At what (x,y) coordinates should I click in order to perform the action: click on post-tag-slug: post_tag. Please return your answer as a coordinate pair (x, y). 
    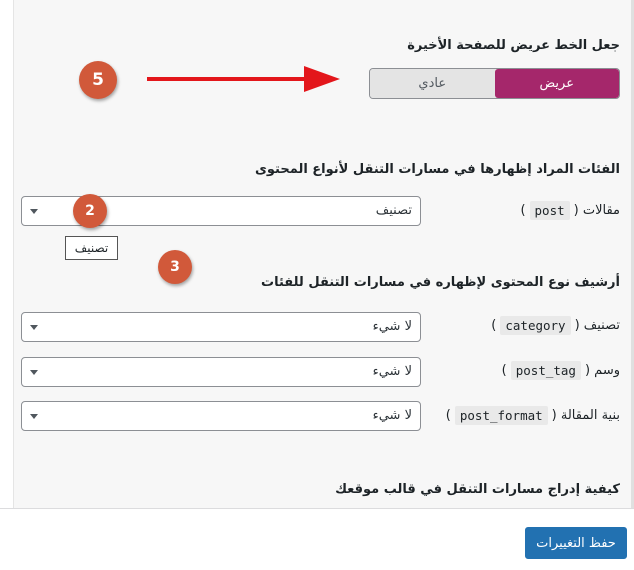
    Looking at the image, I should click on (545, 370).